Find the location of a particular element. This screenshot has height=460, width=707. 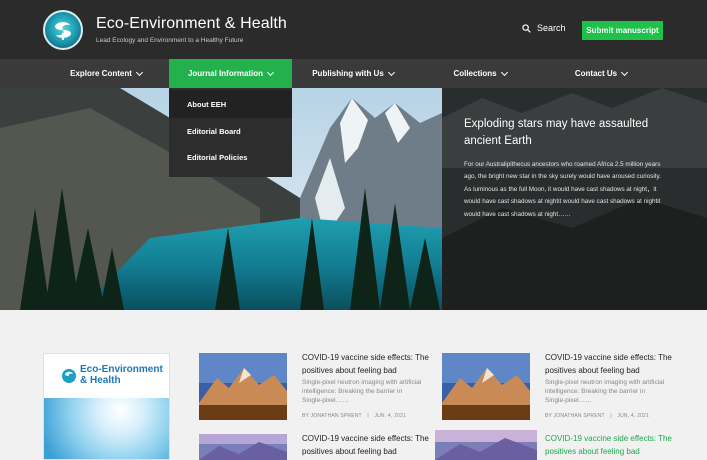

nav-label: Collections is located at coordinates (475, 73).